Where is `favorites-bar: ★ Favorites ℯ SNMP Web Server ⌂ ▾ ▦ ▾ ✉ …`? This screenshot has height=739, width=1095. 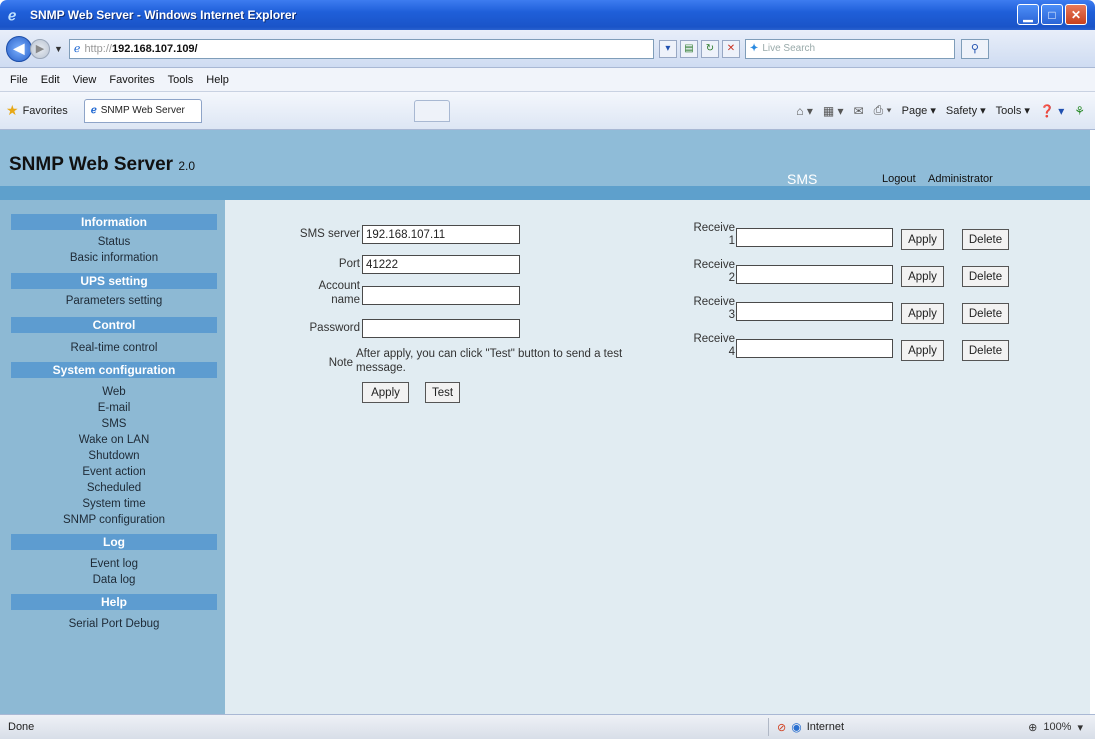
favorites-bar: ★ Favorites ℯ SNMP Web Server ⌂ ▾ ▦ ▾ ✉ … is located at coordinates (547, 111).